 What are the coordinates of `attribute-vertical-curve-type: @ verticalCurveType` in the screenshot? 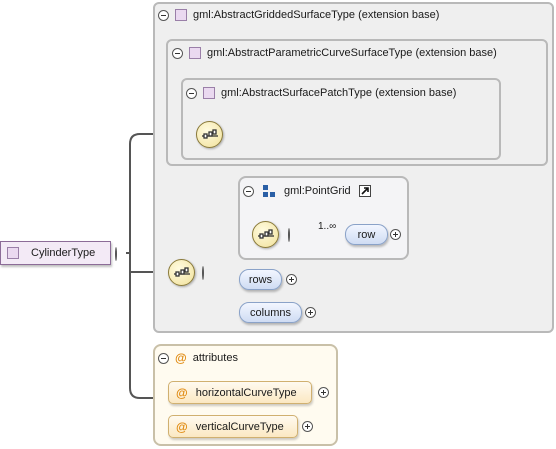 It's located at (233, 426).